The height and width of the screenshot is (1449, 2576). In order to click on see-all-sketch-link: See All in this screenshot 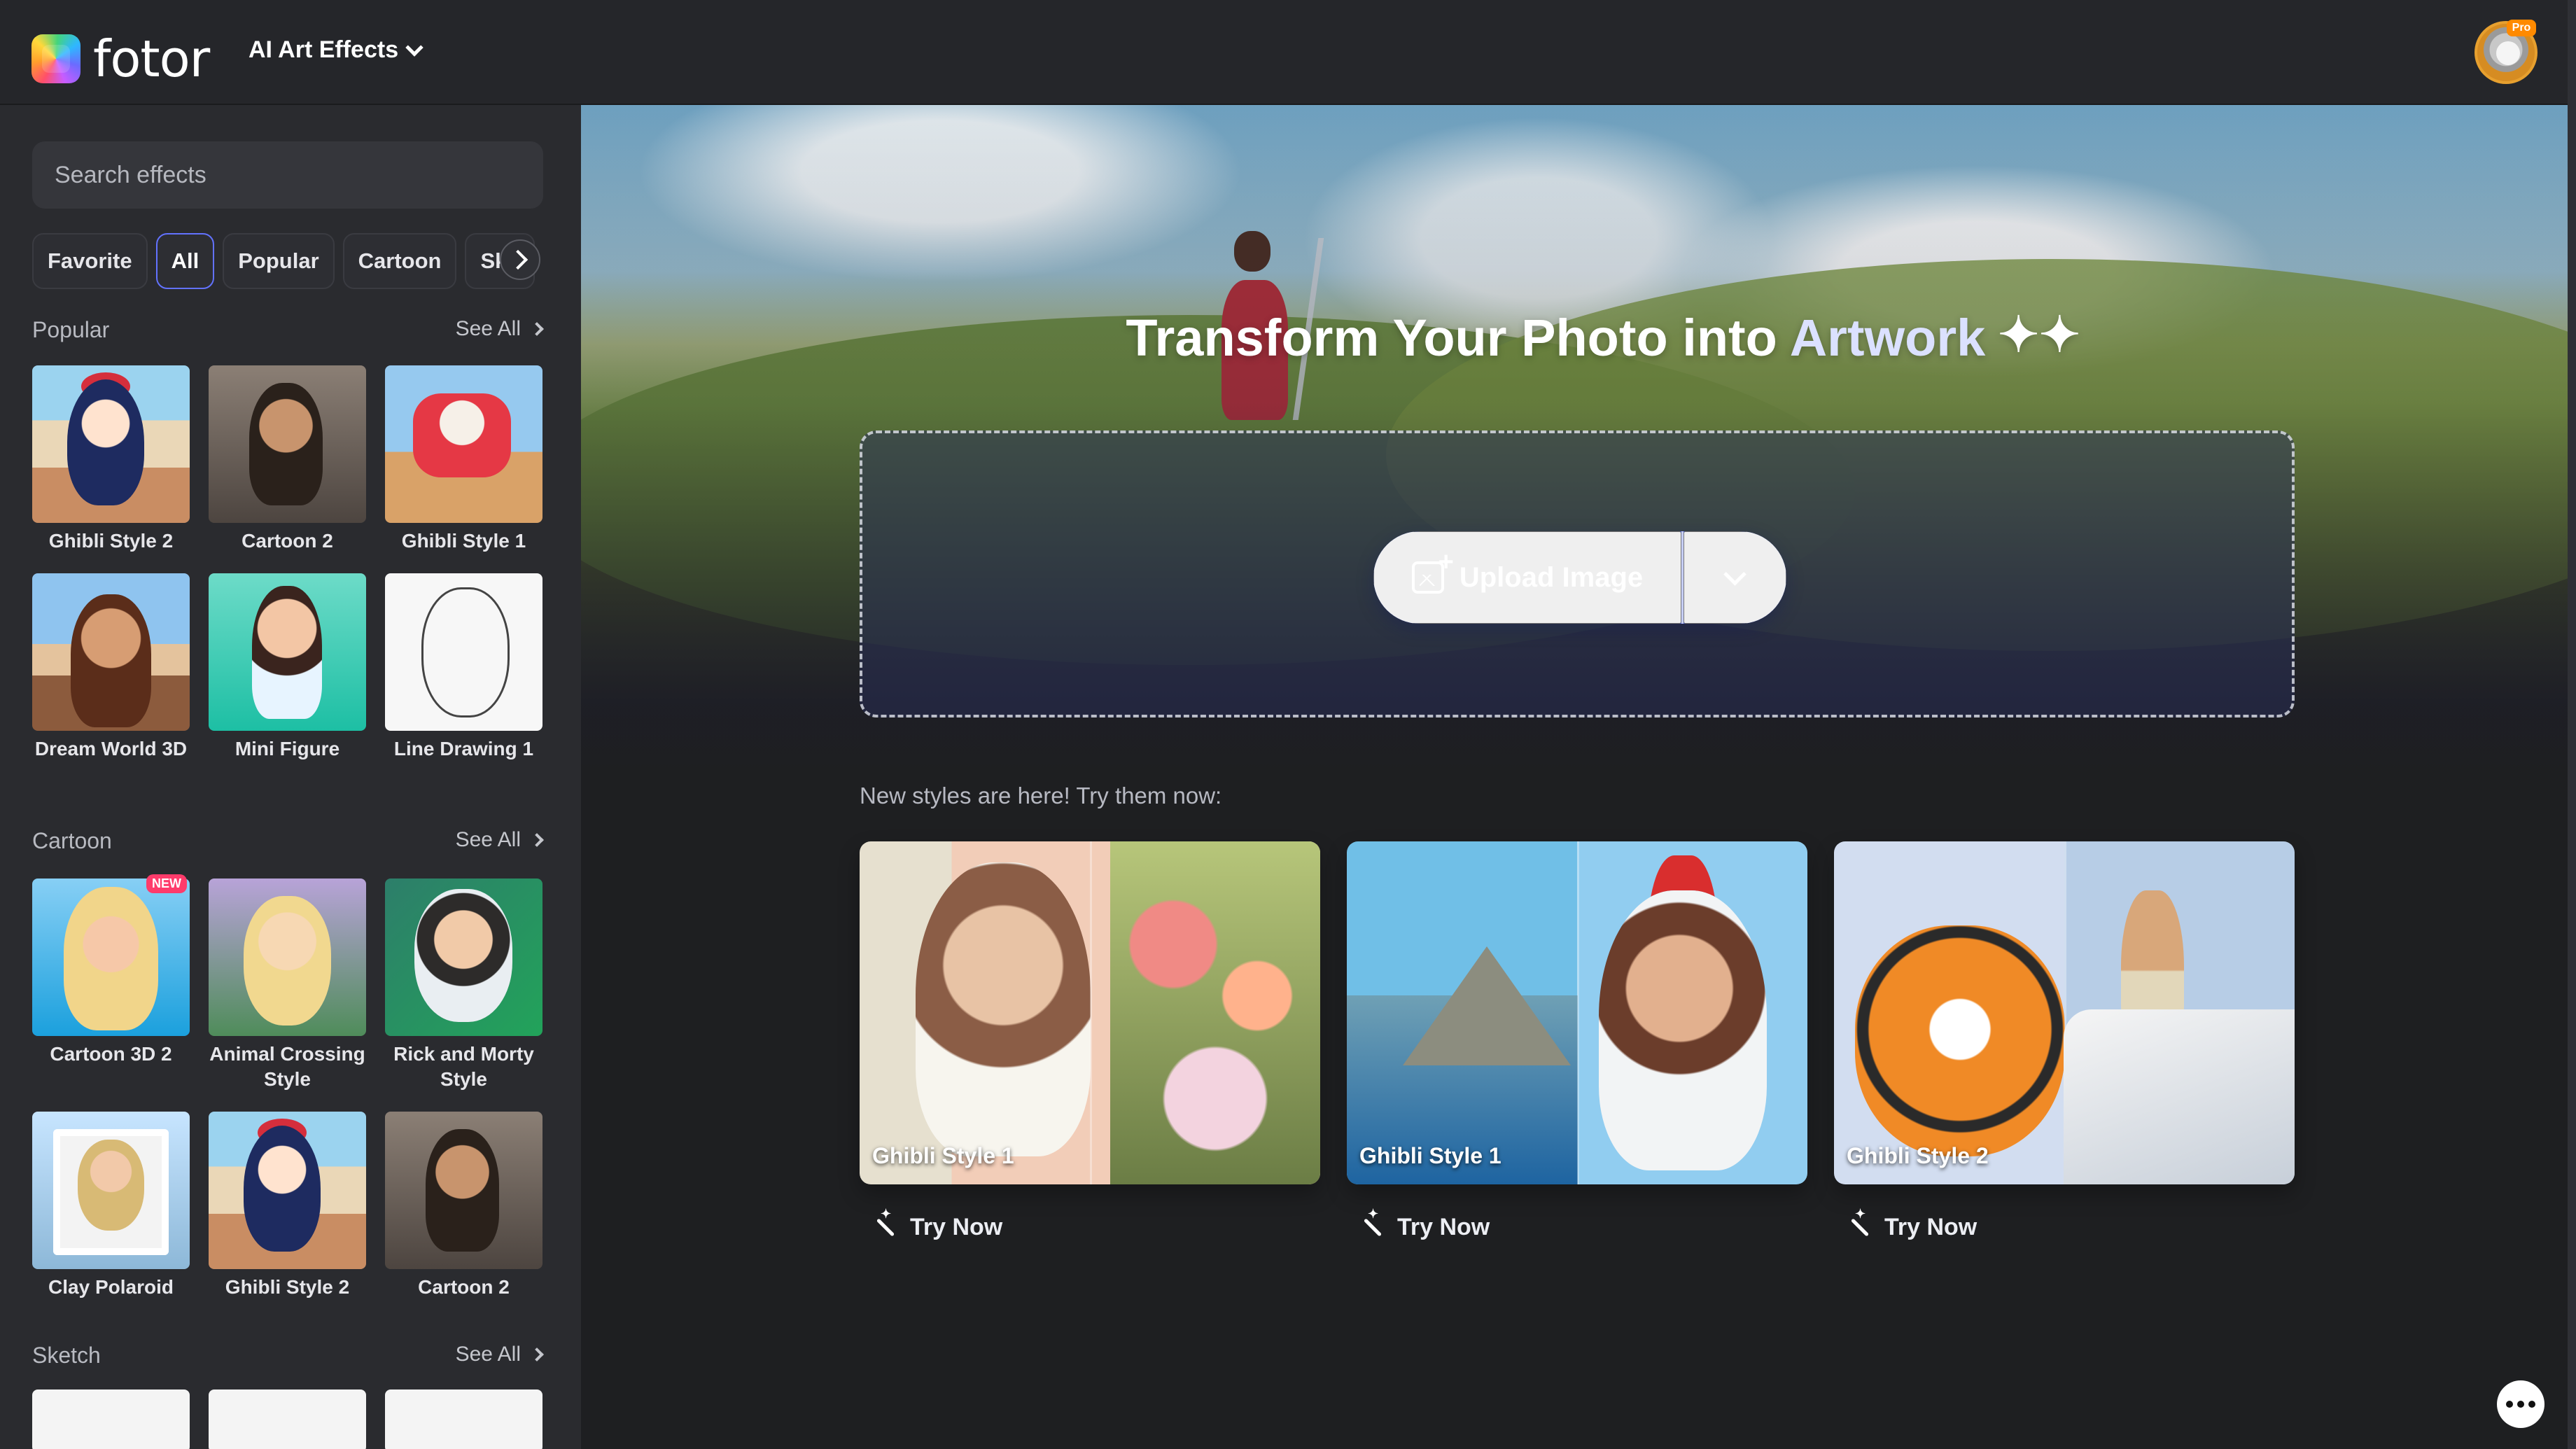, I will do `click(500, 1354)`.